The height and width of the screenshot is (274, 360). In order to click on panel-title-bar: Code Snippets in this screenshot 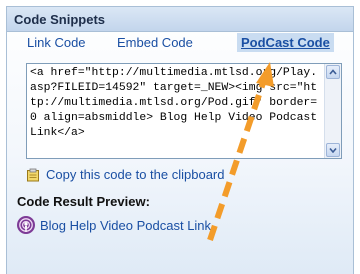, I will do `click(180, 19)`.